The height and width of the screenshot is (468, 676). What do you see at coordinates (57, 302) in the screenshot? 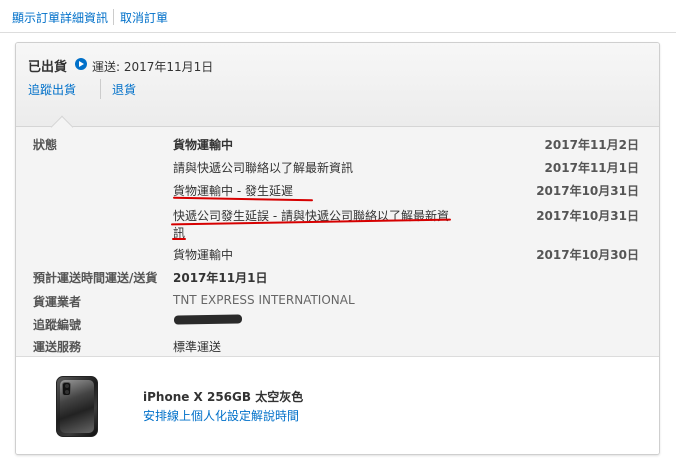
I see `carrier-label: 貨運業者` at bounding box center [57, 302].